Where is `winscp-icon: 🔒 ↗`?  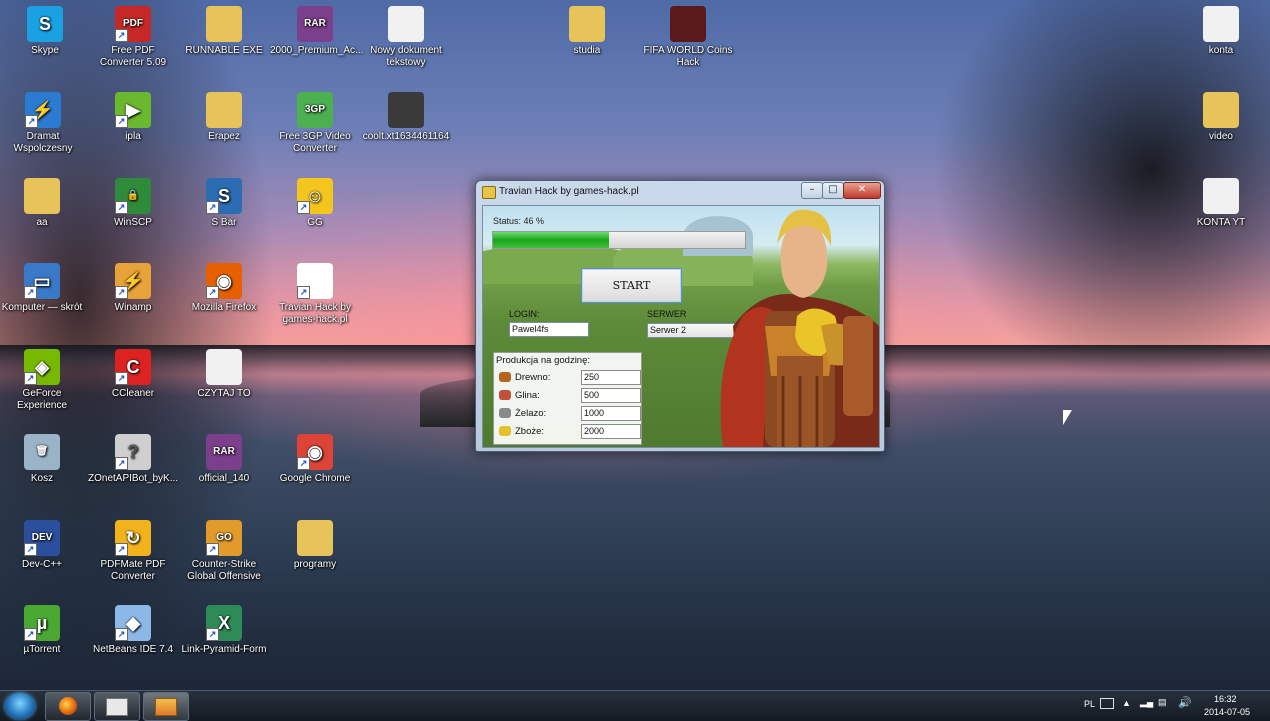
winscp-icon: 🔒 ↗ is located at coordinates (133, 196).